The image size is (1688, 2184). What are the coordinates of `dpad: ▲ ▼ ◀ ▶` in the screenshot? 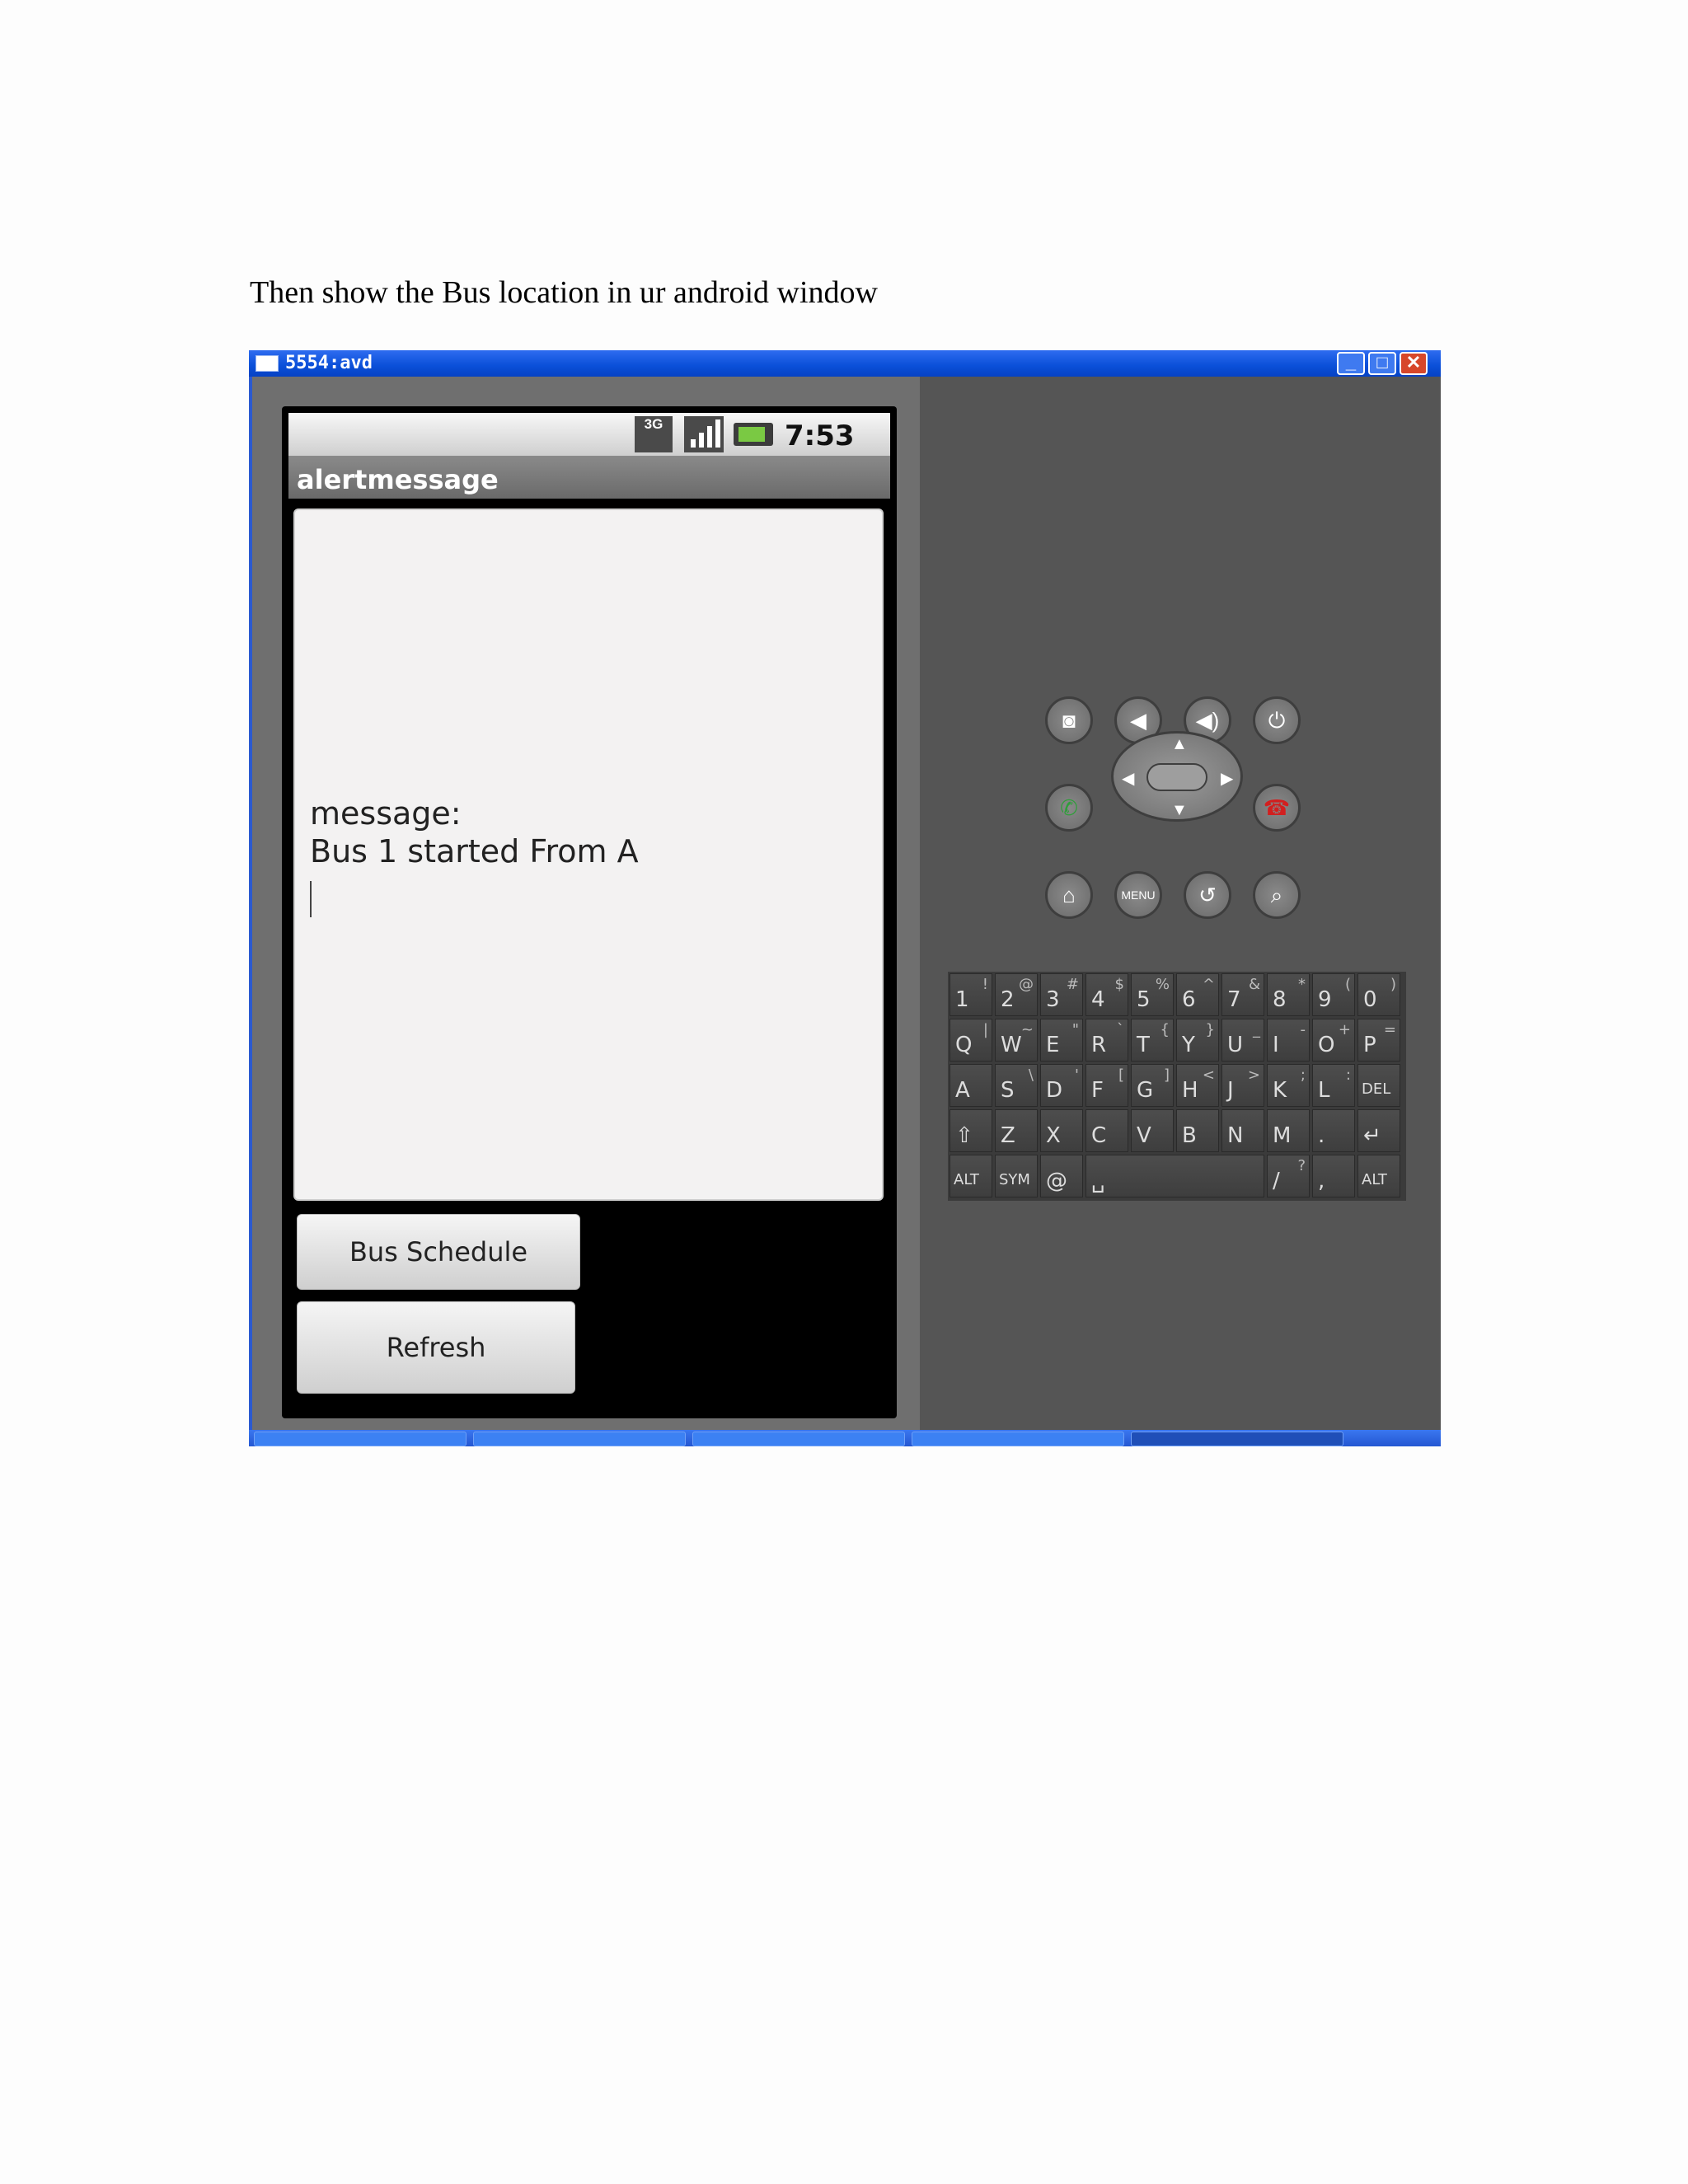 It's located at (1177, 776).